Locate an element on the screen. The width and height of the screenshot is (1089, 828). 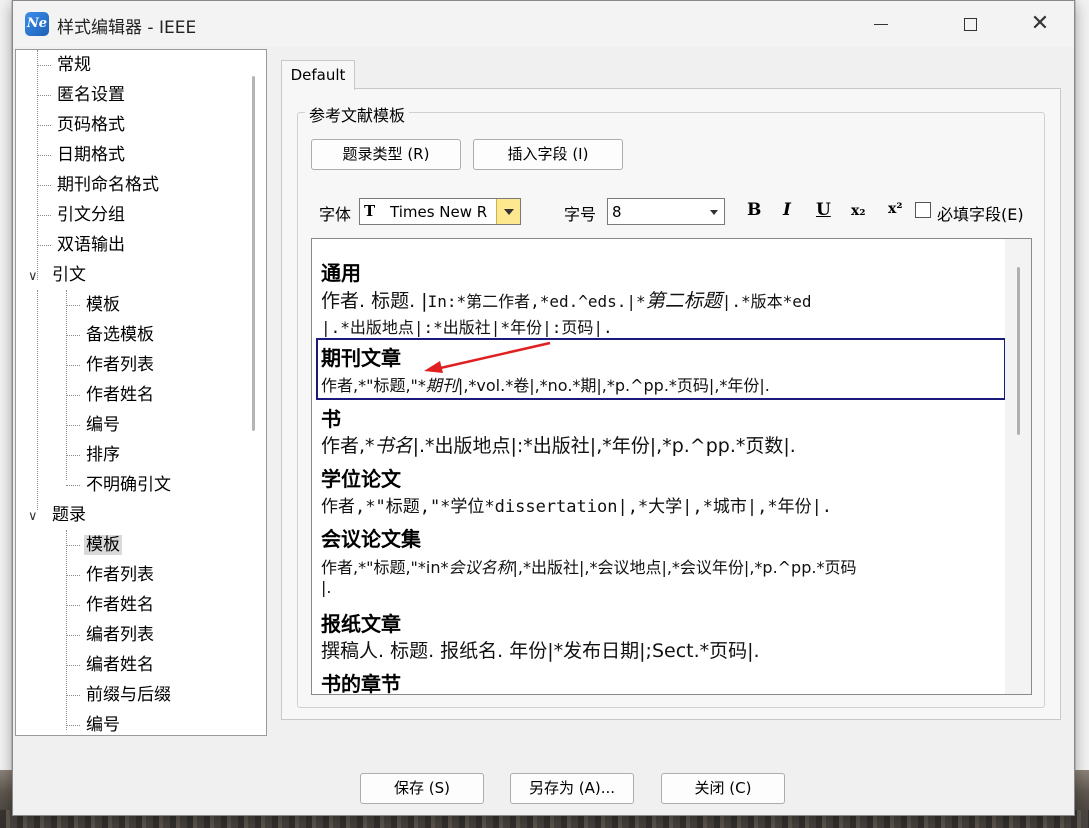
minimize-icon is located at coordinates (881, 24).